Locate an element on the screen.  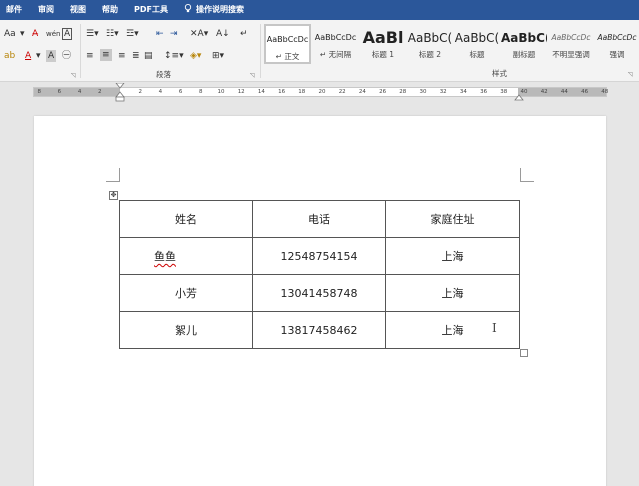
ruler-tick-label: 18 is located at coordinates (302, 92).